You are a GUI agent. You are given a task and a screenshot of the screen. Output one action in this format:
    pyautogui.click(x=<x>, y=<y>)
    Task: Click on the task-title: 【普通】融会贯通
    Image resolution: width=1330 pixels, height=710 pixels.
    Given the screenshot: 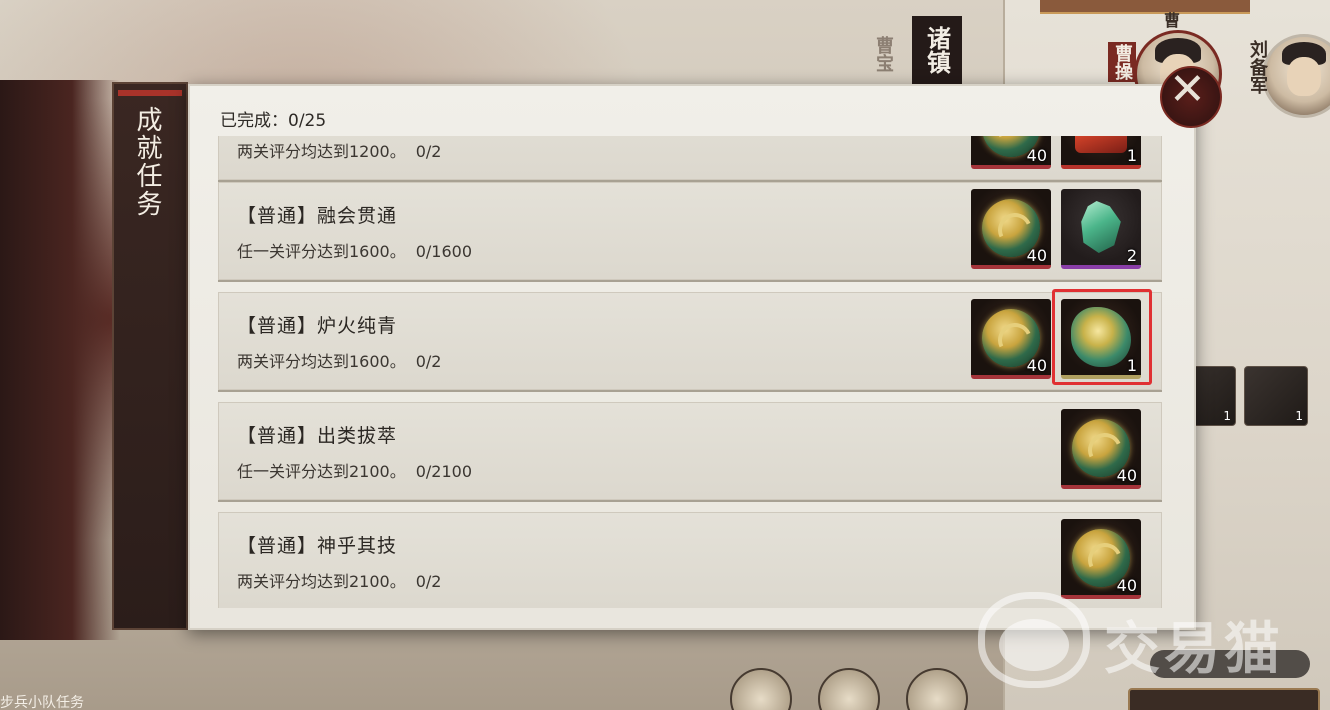 What is the action you would take?
    pyautogui.click(x=317, y=216)
    